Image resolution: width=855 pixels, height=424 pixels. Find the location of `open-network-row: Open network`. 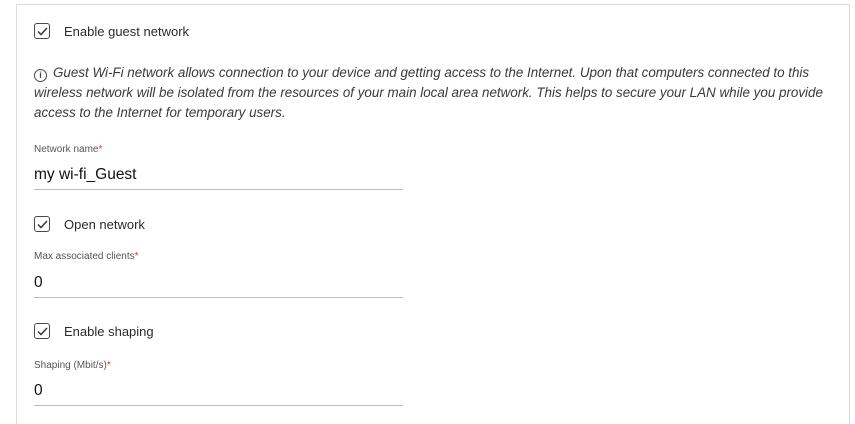

open-network-row: Open network is located at coordinates (89, 224).